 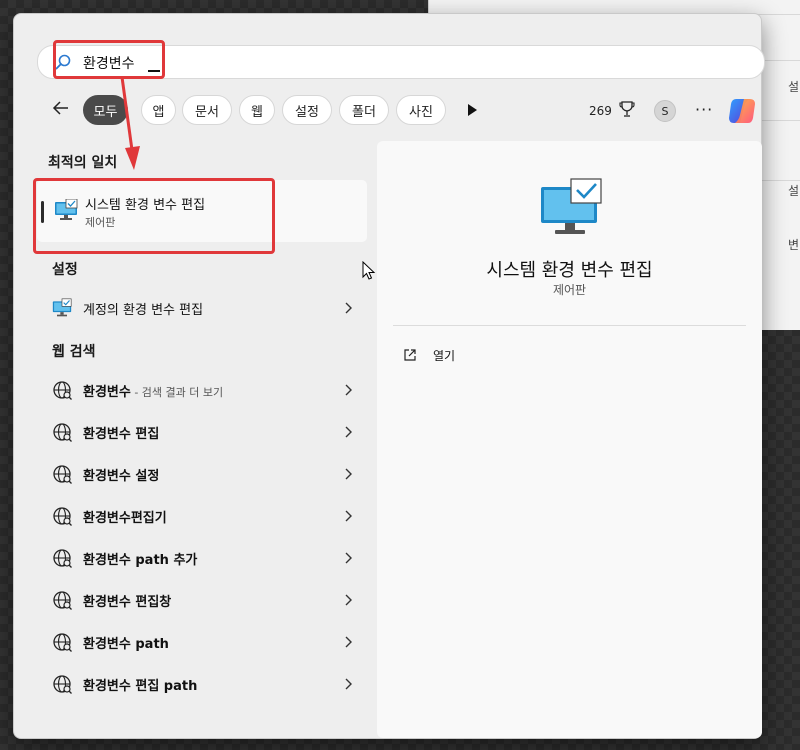 What do you see at coordinates (74, 352) in the screenshot?
I see `web-search-header: 웹 검색` at bounding box center [74, 352].